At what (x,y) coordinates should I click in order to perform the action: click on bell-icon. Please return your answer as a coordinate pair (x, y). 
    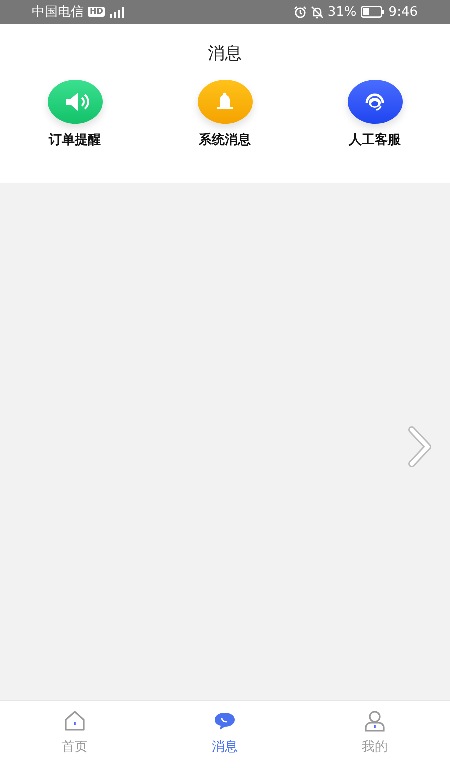
    Looking at the image, I should click on (225, 102).